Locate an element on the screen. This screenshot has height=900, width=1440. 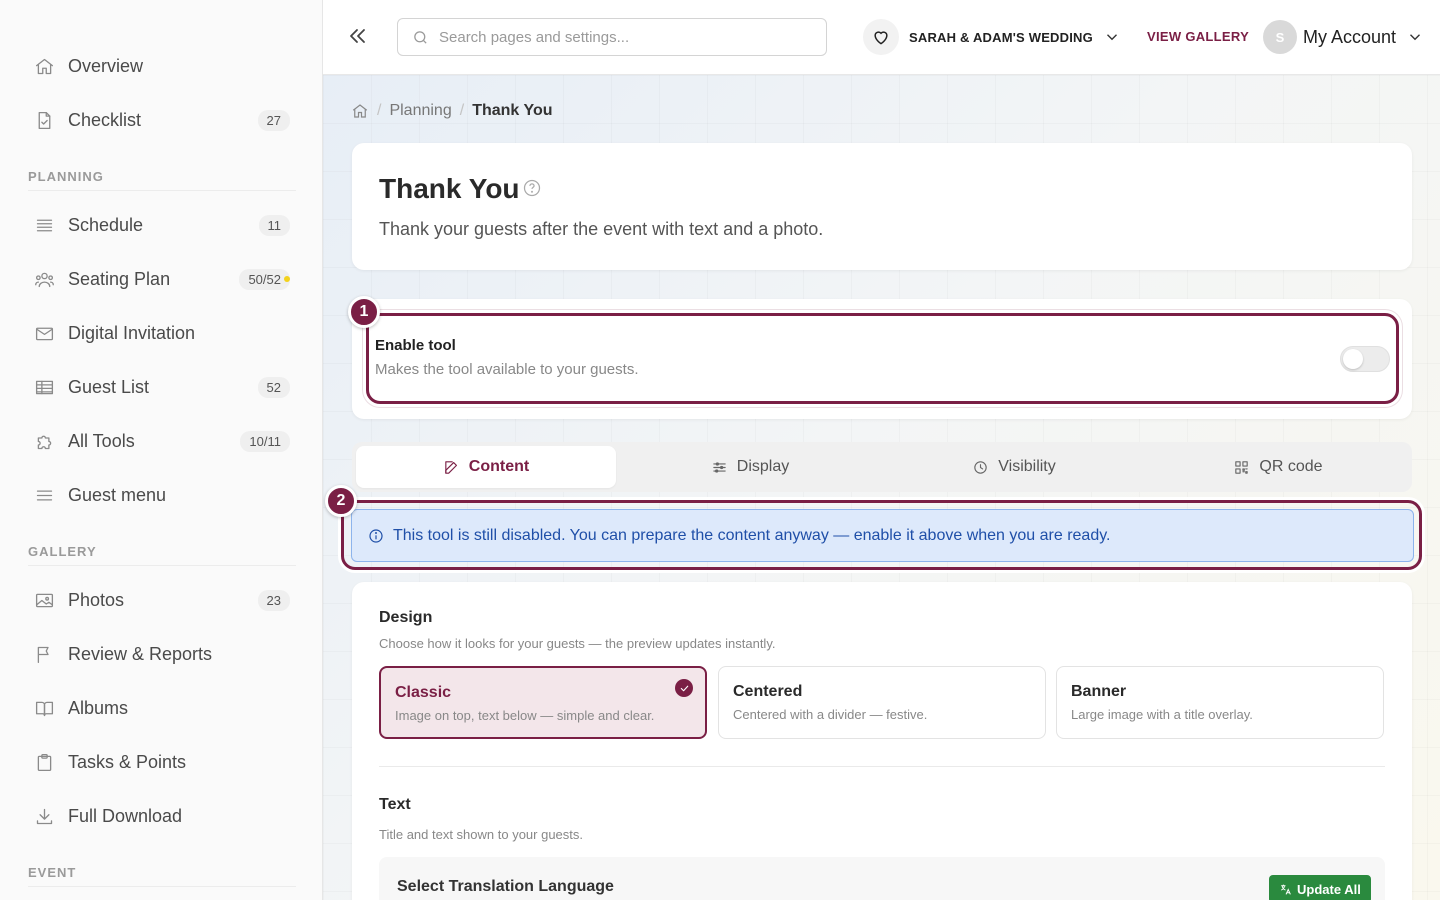
sidebar-item-label: Full Download is located at coordinates (125, 815).